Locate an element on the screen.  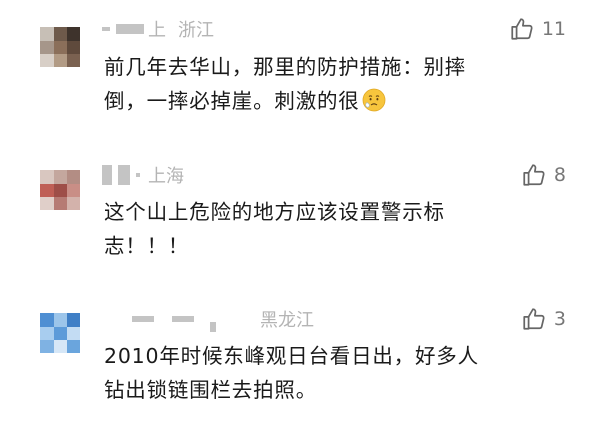
like-count: 3 is located at coordinates (559, 319).